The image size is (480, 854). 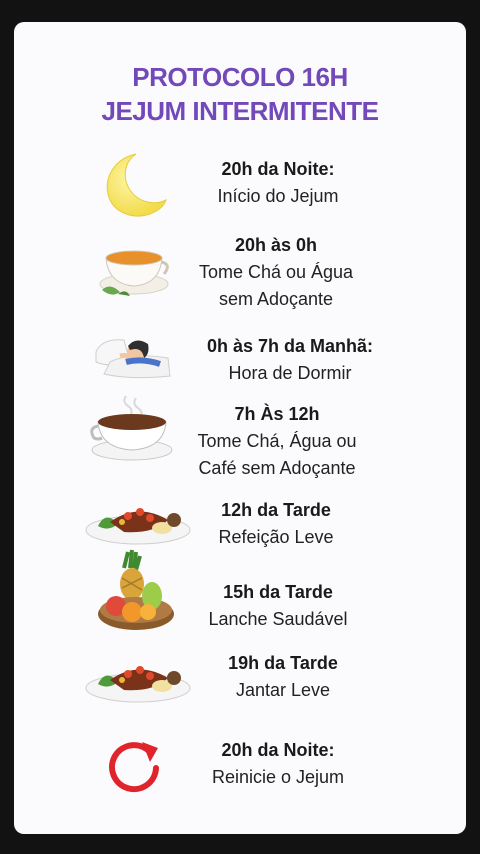 I want to click on tea-cup-icon, so click(x=133, y=270).